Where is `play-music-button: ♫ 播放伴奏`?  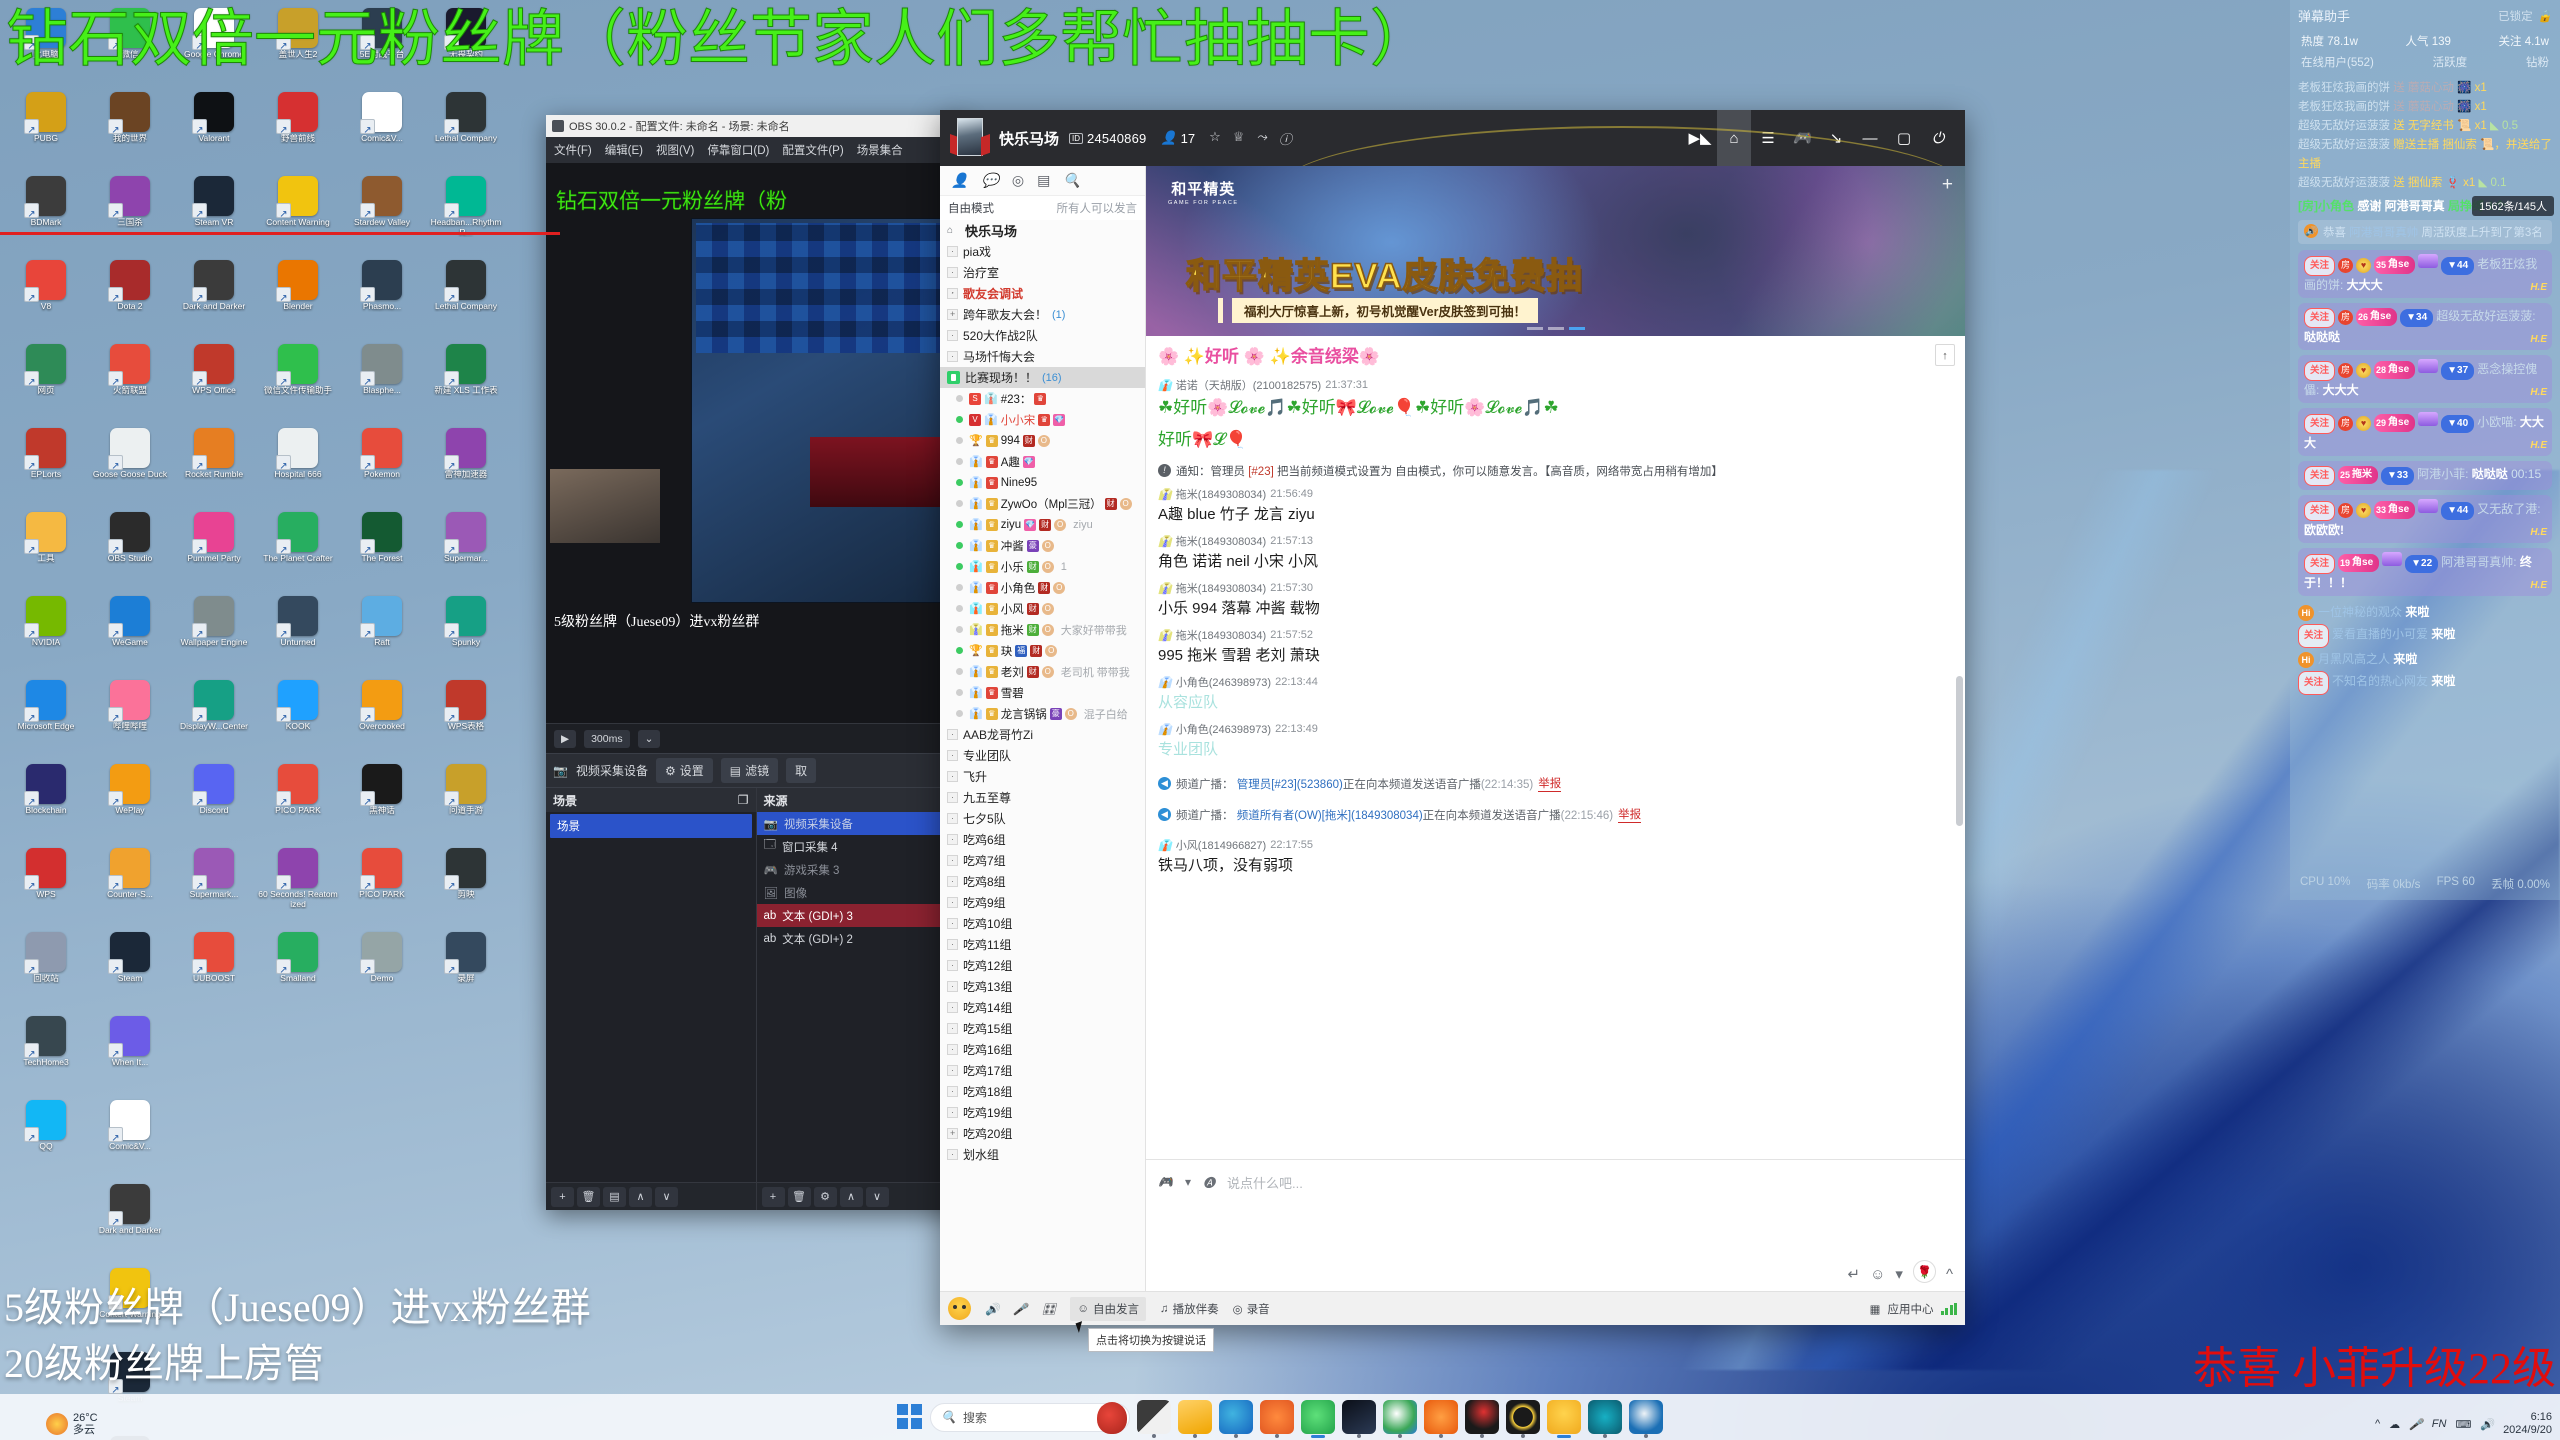 play-music-button: ♫ 播放伴奏 is located at coordinates (1189, 1309).